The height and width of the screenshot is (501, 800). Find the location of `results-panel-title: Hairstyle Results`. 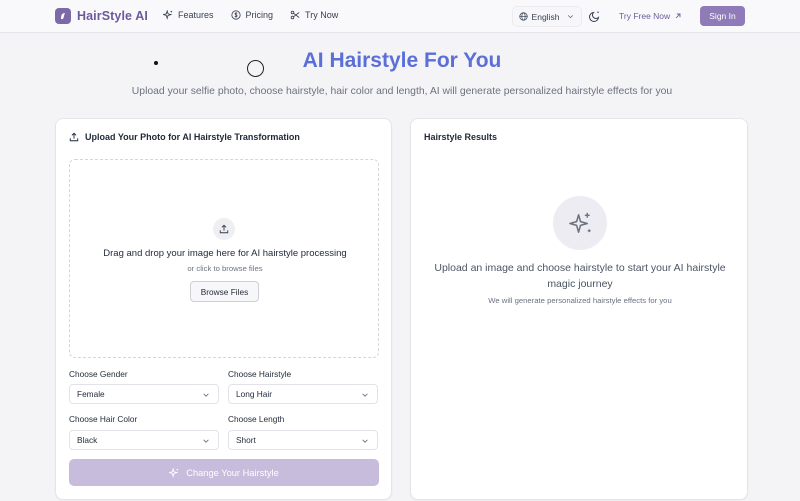

results-panel-title: Hairstyle Results is located at coordinates (461, 137).